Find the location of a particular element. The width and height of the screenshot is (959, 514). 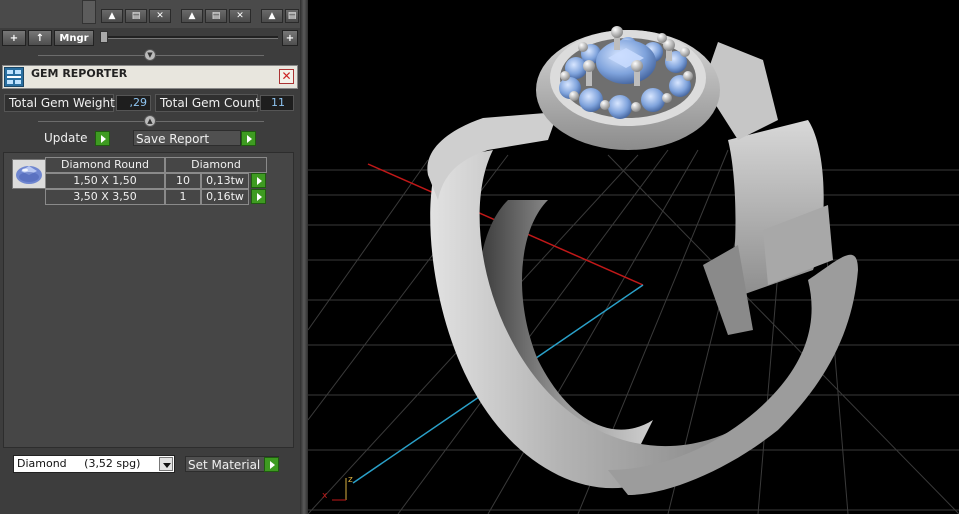

update-button-label: Update is located at coordinates (66, 138).